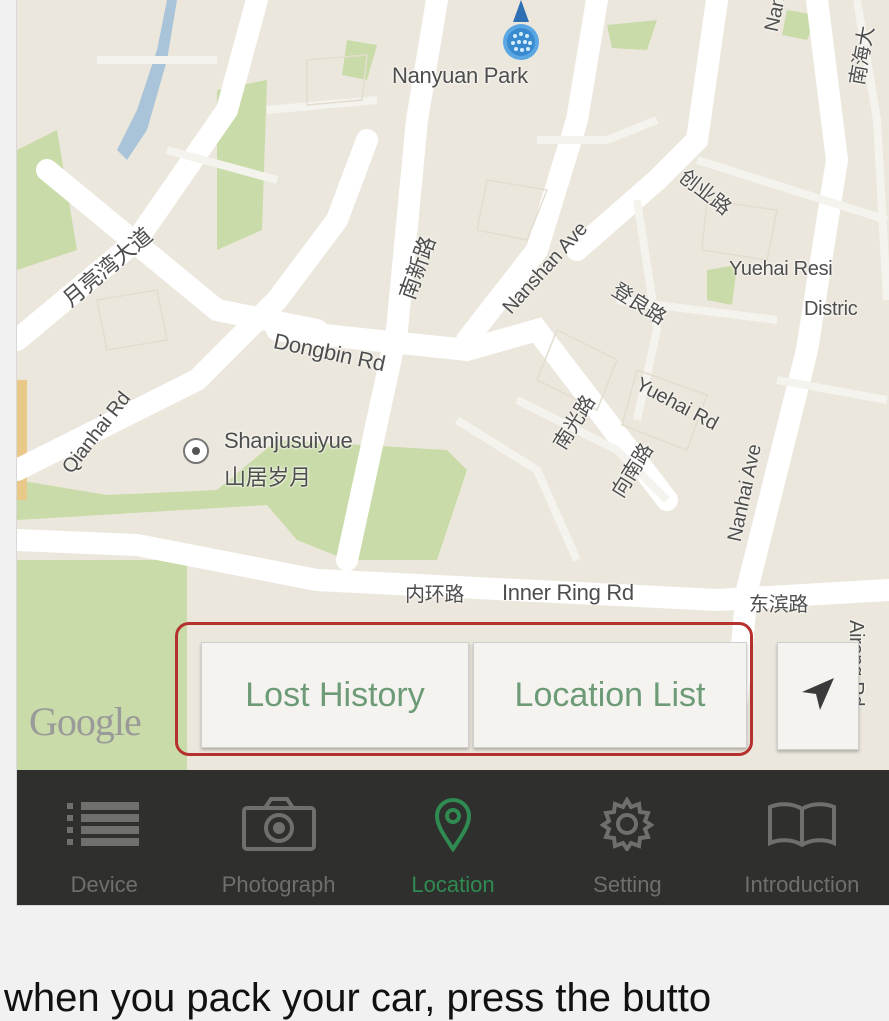  I want to click on navigation-arrow-button, so click(818, 696).